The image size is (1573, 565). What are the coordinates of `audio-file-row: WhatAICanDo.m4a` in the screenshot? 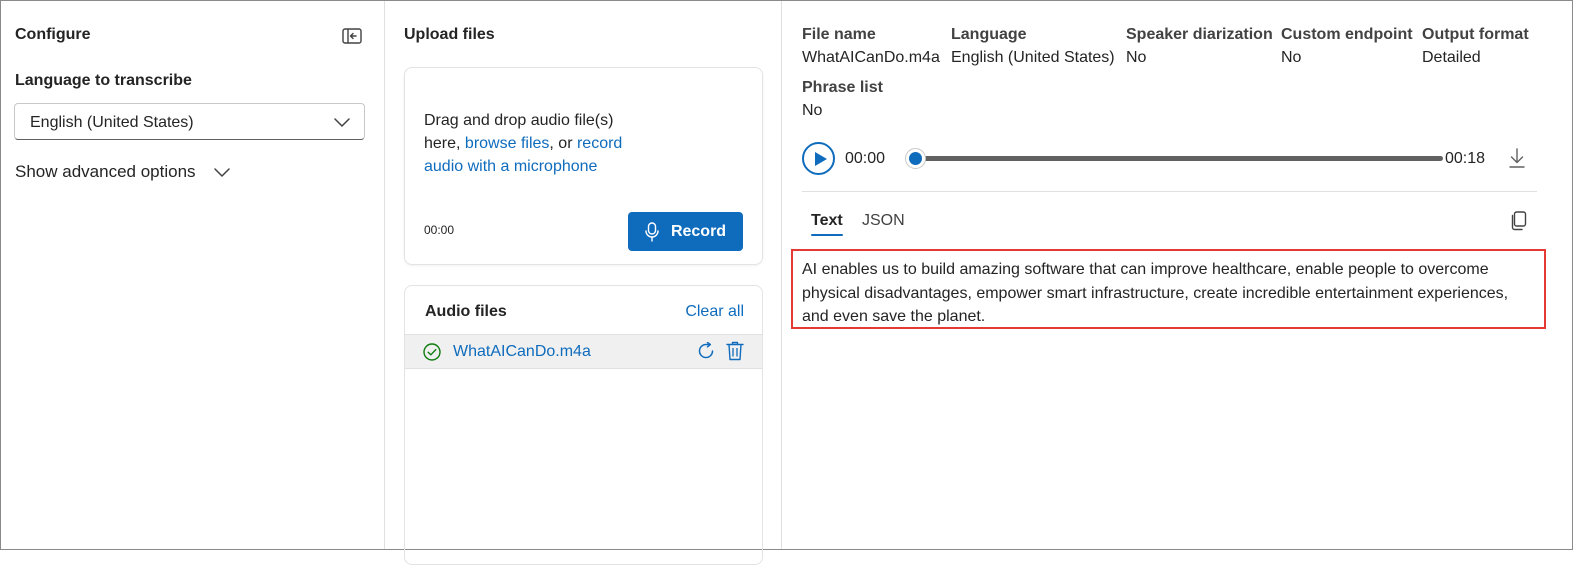 It's located at (583, 351).